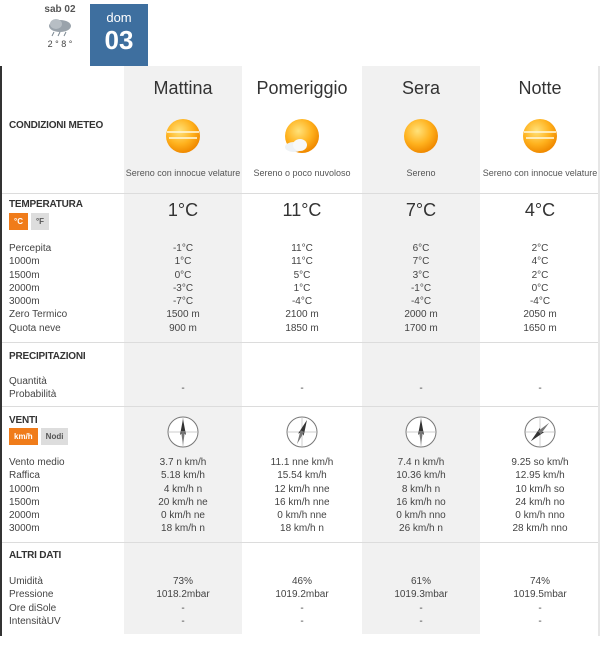  I want to click on value-cell: 15.54 km/h, so click(302, 476).